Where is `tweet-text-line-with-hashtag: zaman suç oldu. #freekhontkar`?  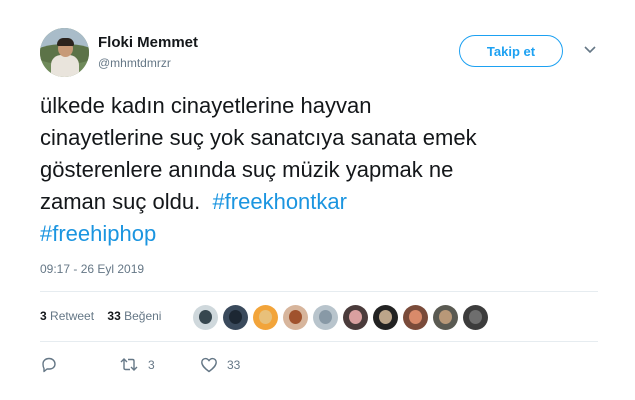
tweet-text-line-with-hashtag: zaman suç oldu. #freekhontkar is located at coordinates (320, 202).